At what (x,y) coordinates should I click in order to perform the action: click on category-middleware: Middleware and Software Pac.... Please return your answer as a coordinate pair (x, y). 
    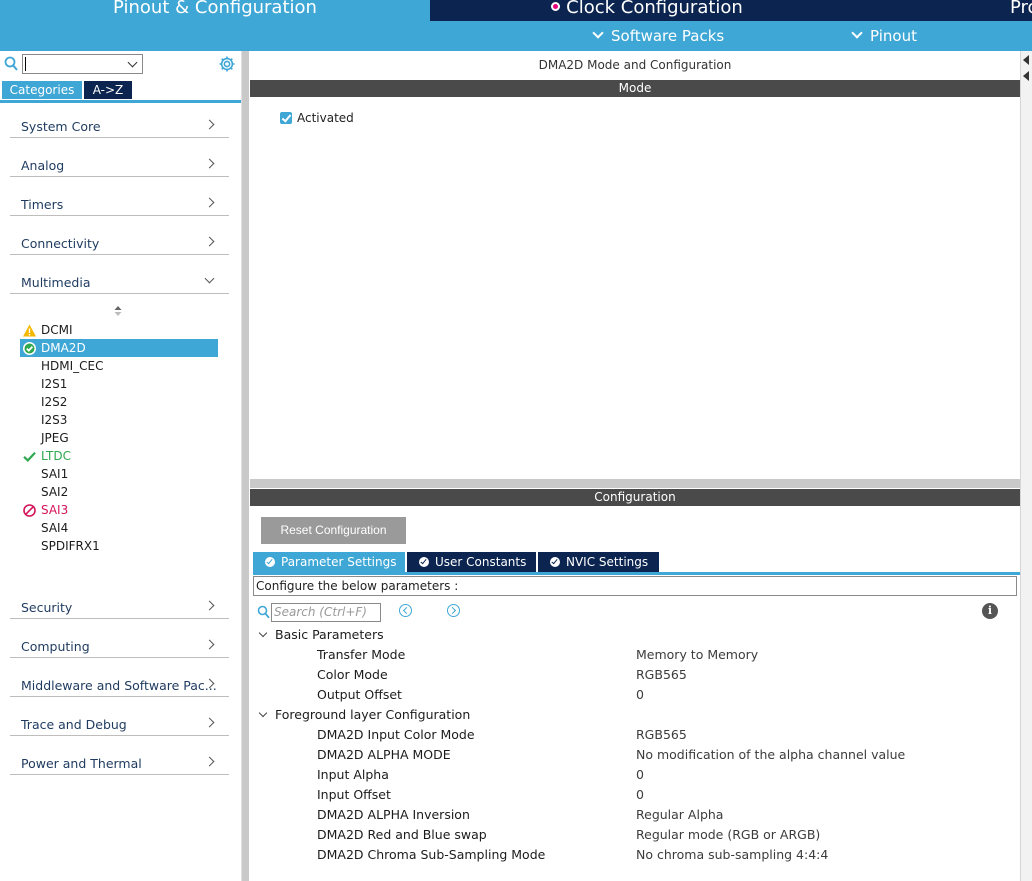
    Looking at the image, I should click on (119, 679).